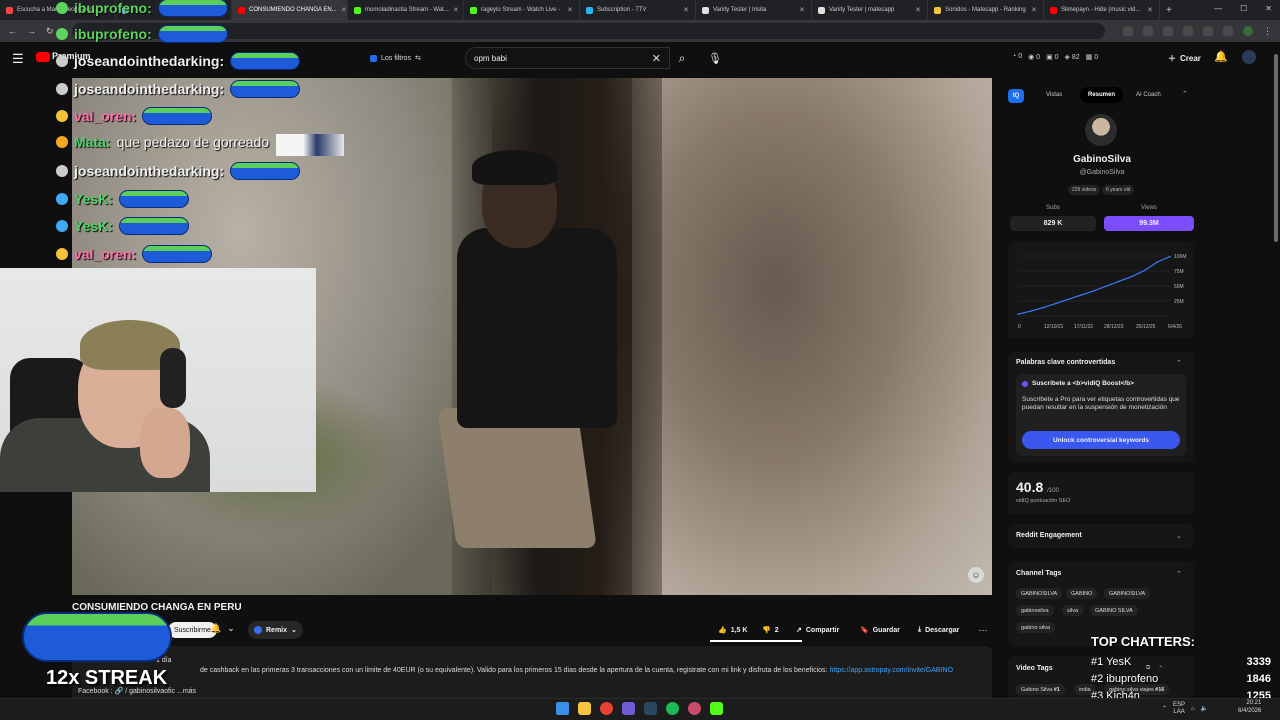 The image size is (1280, 720). I want to click on vidiq-stat: ◈ 82, so click(1072, 57).